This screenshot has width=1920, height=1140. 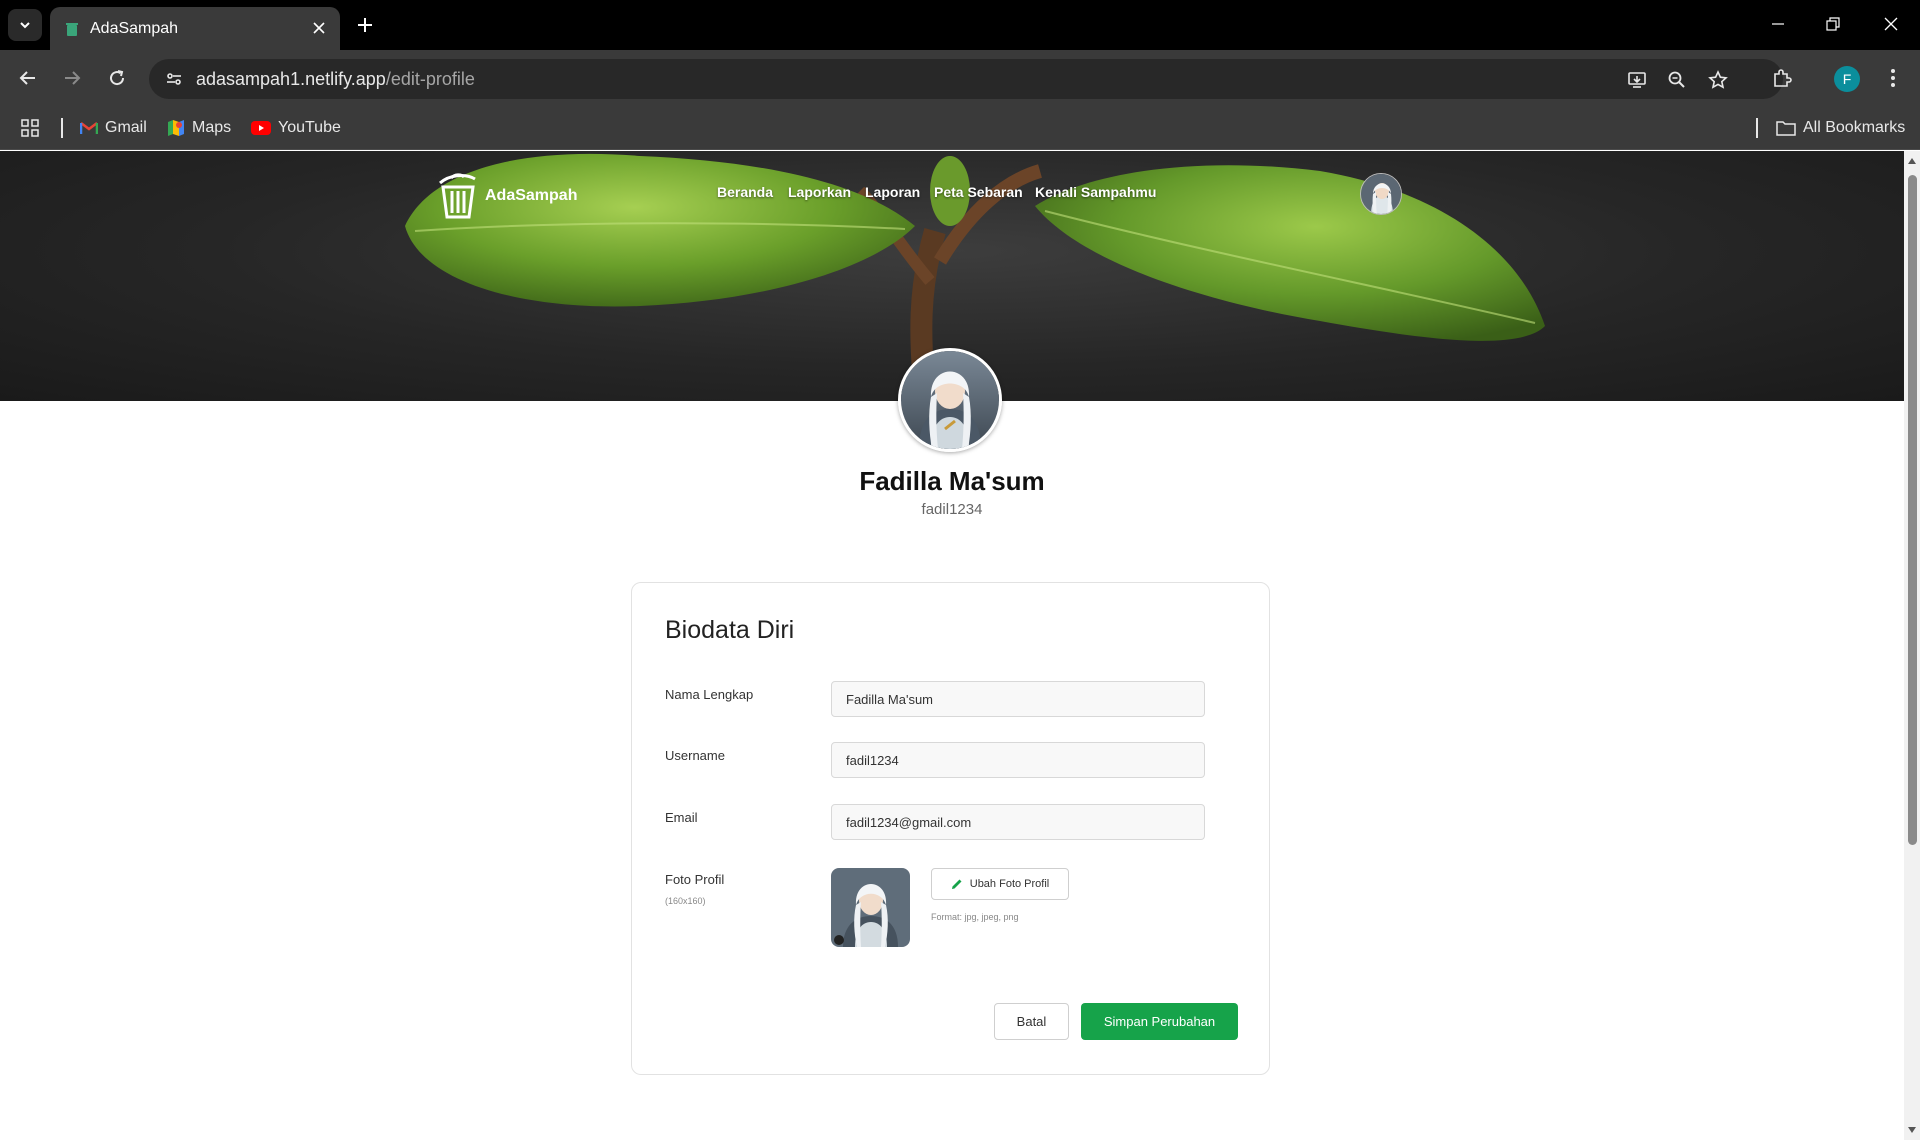 I want to click on photo-label: Foto Profil, so click(x=695, y=879).